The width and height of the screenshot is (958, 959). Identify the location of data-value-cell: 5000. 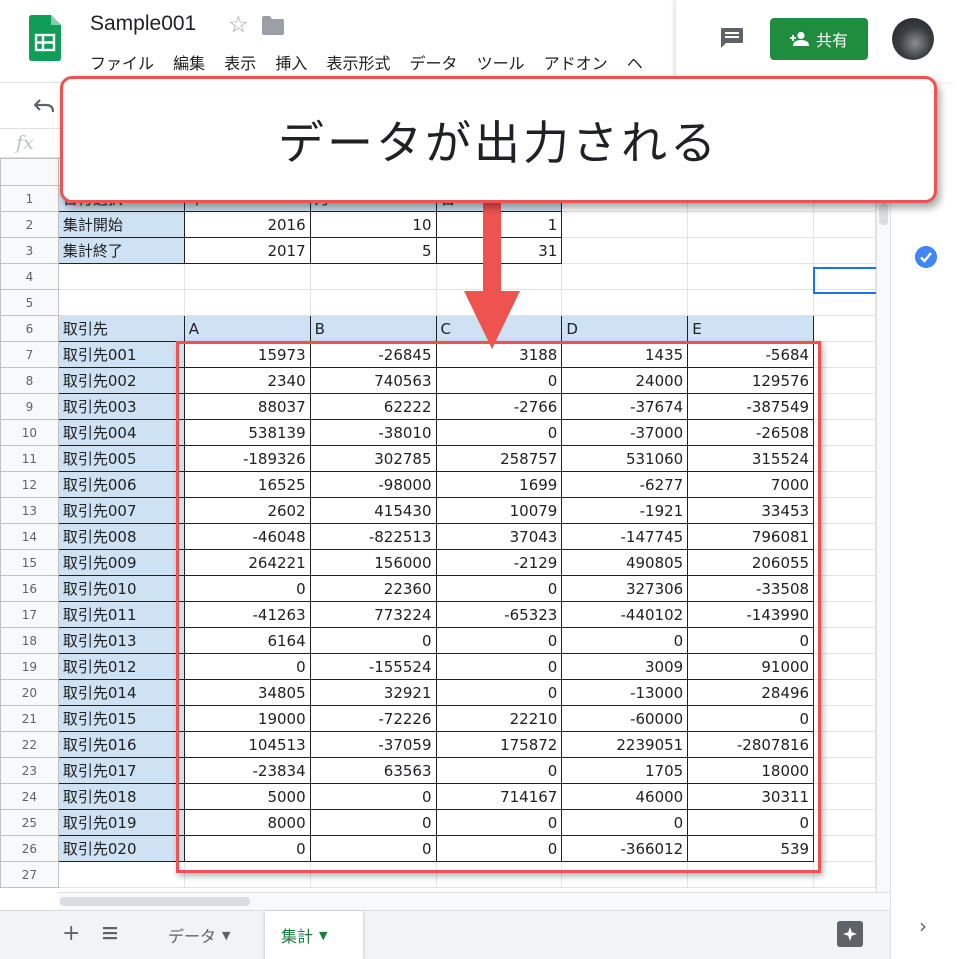
(247, 796).